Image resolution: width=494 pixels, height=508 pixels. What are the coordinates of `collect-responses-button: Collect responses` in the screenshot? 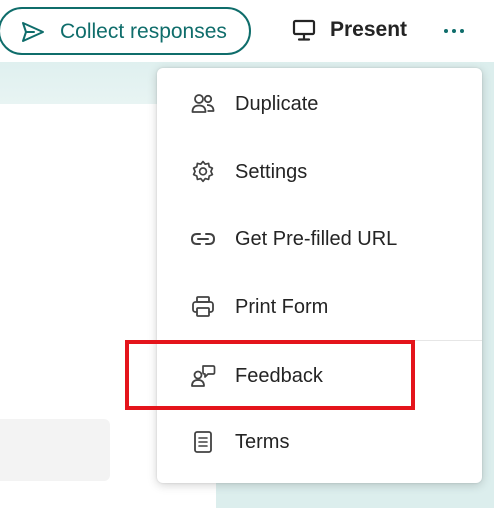 It's located at (125, 31).